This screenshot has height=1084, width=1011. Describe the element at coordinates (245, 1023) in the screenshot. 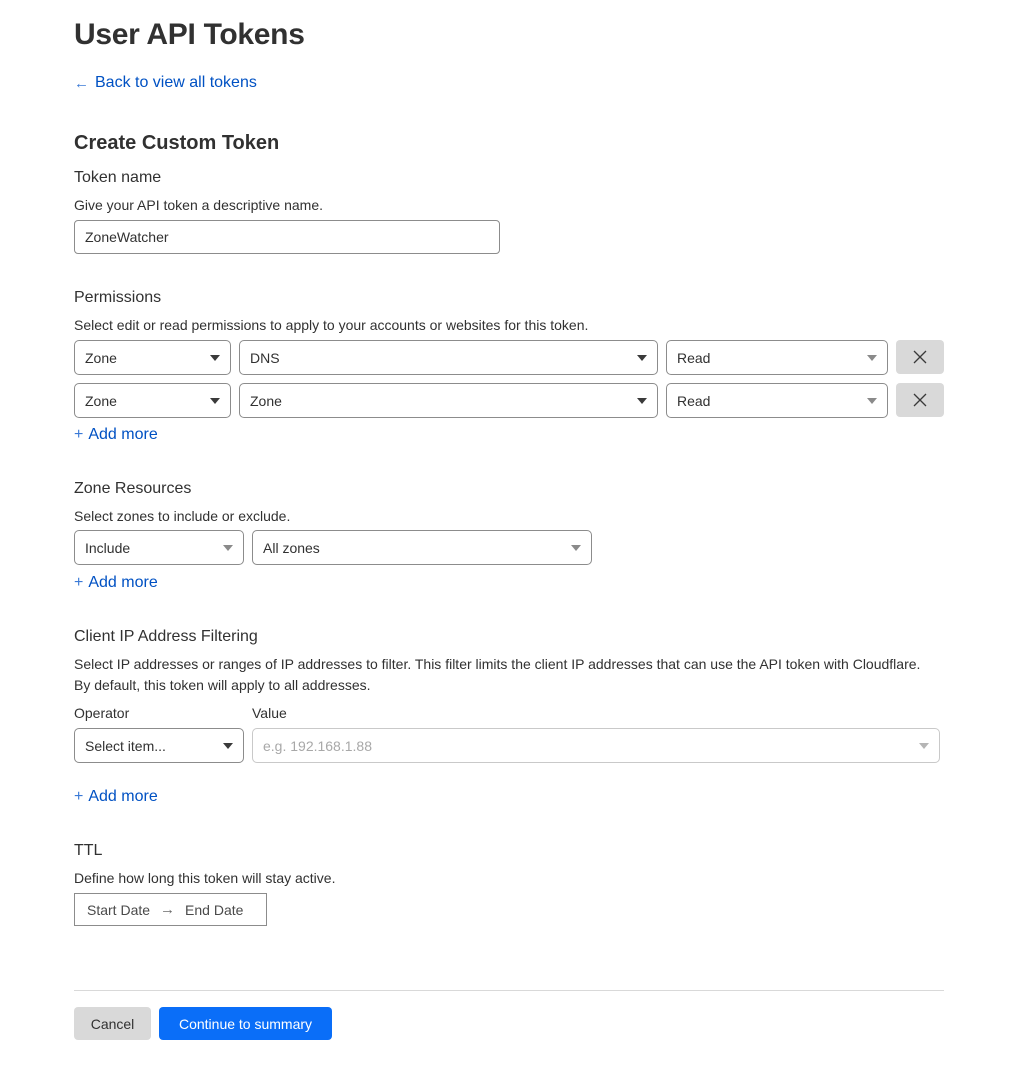

I see `continue-to-summary-button: Continue to summary` at that location.